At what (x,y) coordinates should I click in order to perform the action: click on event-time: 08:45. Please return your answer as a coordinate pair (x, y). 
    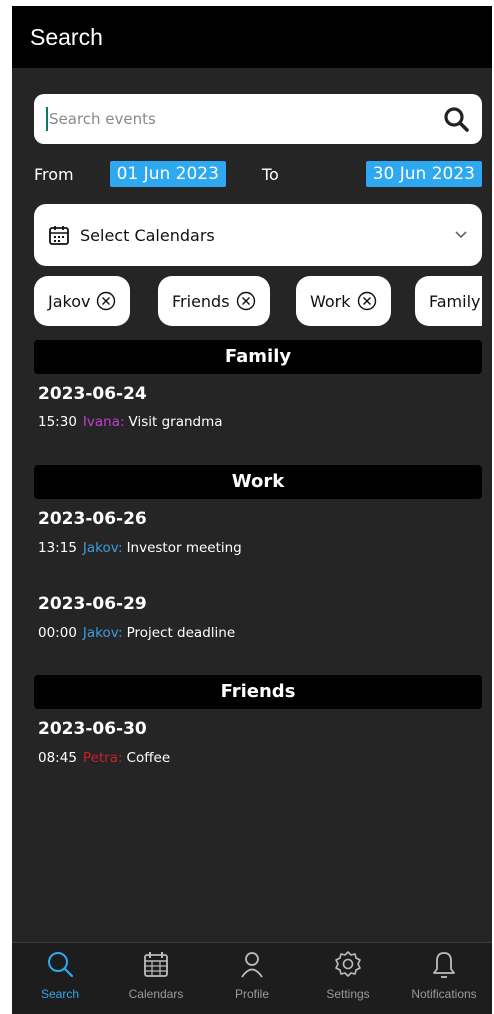
    Looking at the image, I should click on (57, 758).